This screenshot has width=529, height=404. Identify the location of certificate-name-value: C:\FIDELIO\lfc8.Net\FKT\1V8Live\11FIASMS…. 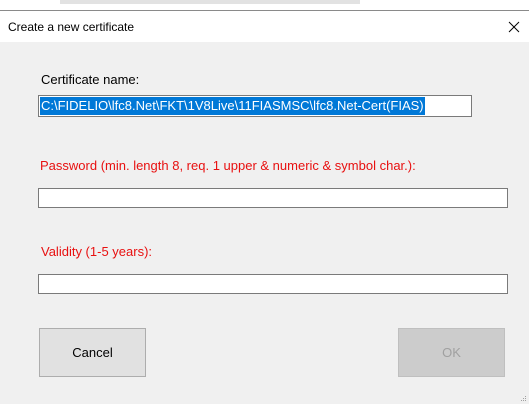
(232, 106).